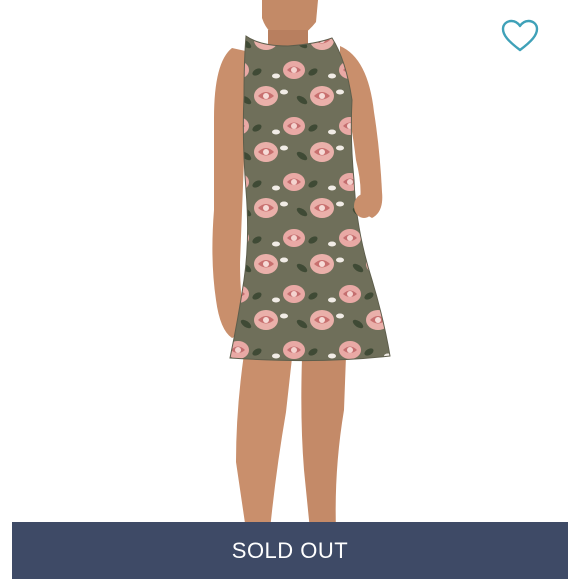 This screenshot has height=579, width=580. I want to click on heart-outline-icon, so click(520, 35).